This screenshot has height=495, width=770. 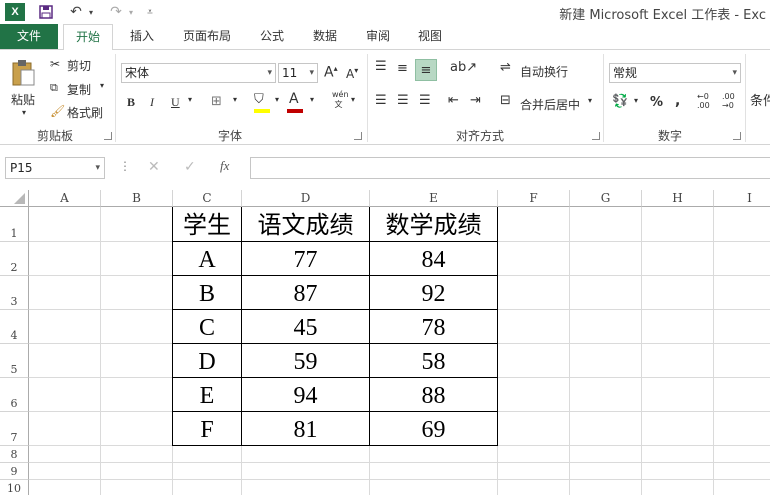 I want to click on table-cell: C, so click(x=207, y=327).